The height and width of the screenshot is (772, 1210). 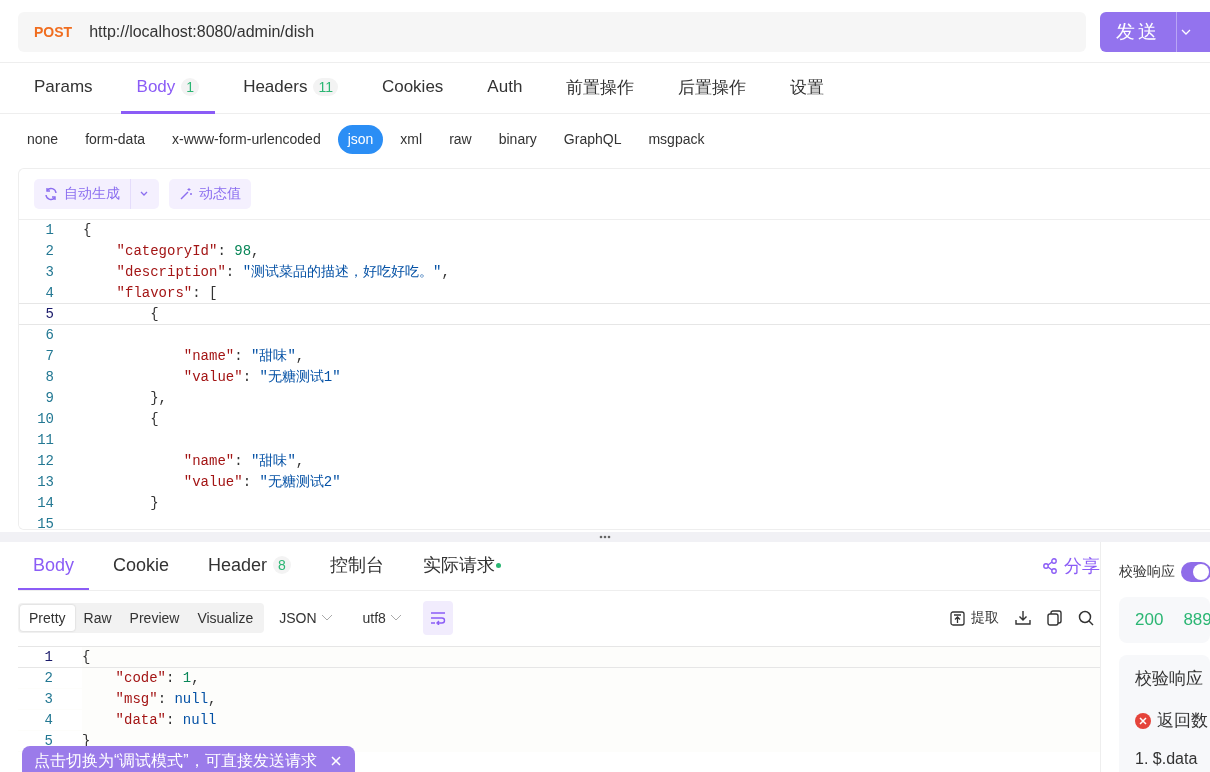 I want to click on validation-rule: 1. $.data, so click(x=1166, y=759).